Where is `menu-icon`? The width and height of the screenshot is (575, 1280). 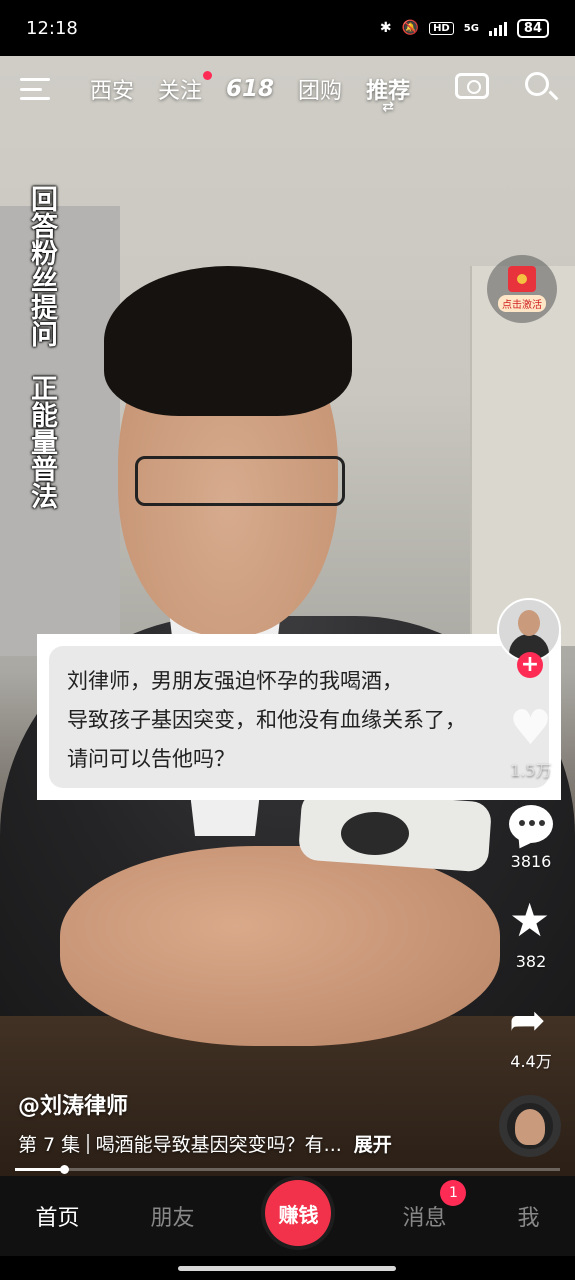
menu-icon is located at coordinates (35, 89).